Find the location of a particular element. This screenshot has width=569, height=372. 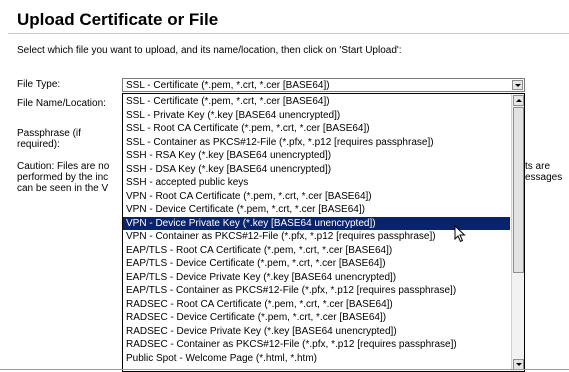

scrollbar-thumb is located at coordinates (518, 190).